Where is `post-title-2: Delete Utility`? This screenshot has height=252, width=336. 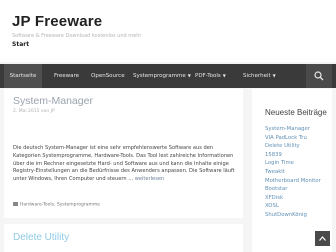 post-title-2: Delete Utility is located at coordinates (41, 237).